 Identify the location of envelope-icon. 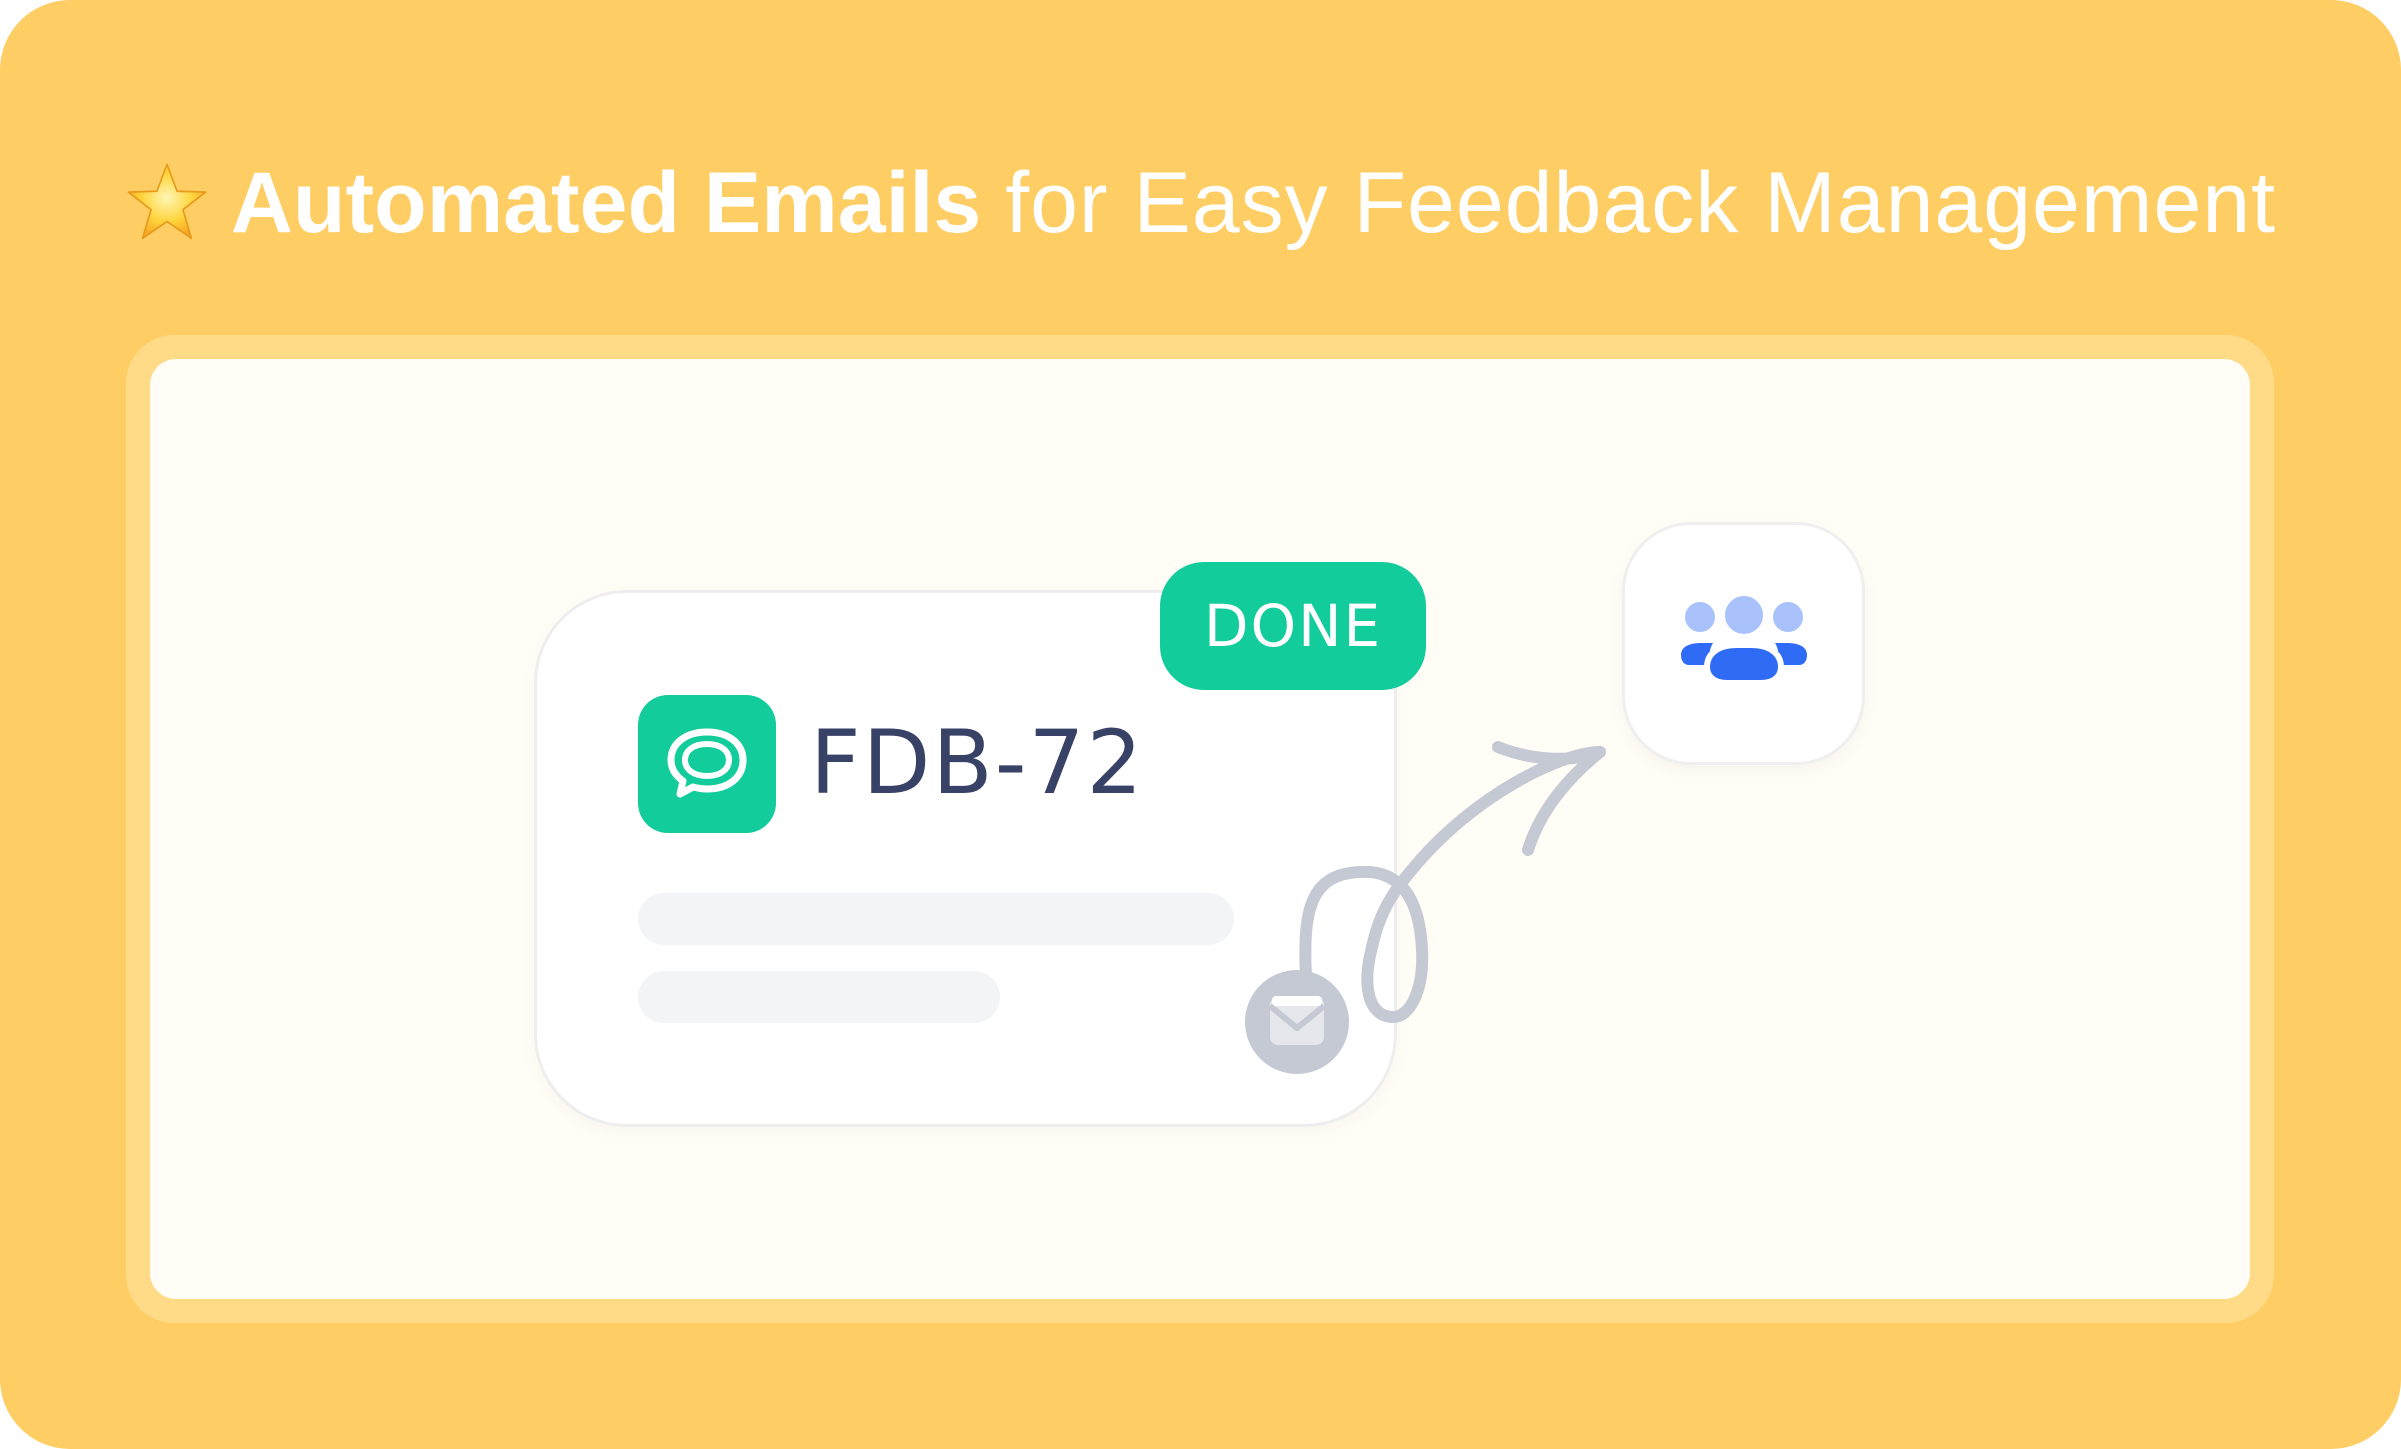
(1297, 1022).